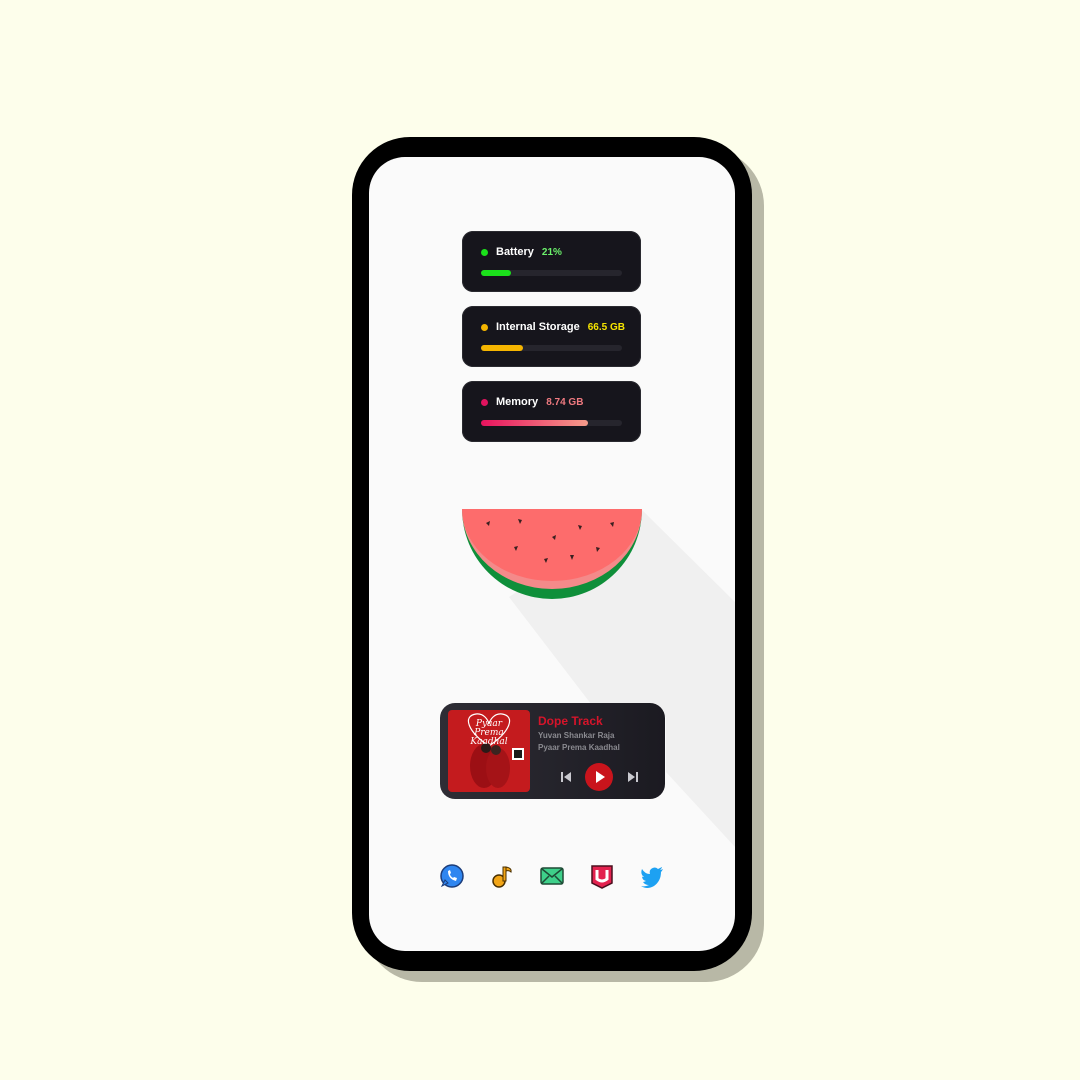  What do you see at coordinates (535, 423) in the screenshot?
I see `memory-bar-fill` at bounding box center [535, 423].